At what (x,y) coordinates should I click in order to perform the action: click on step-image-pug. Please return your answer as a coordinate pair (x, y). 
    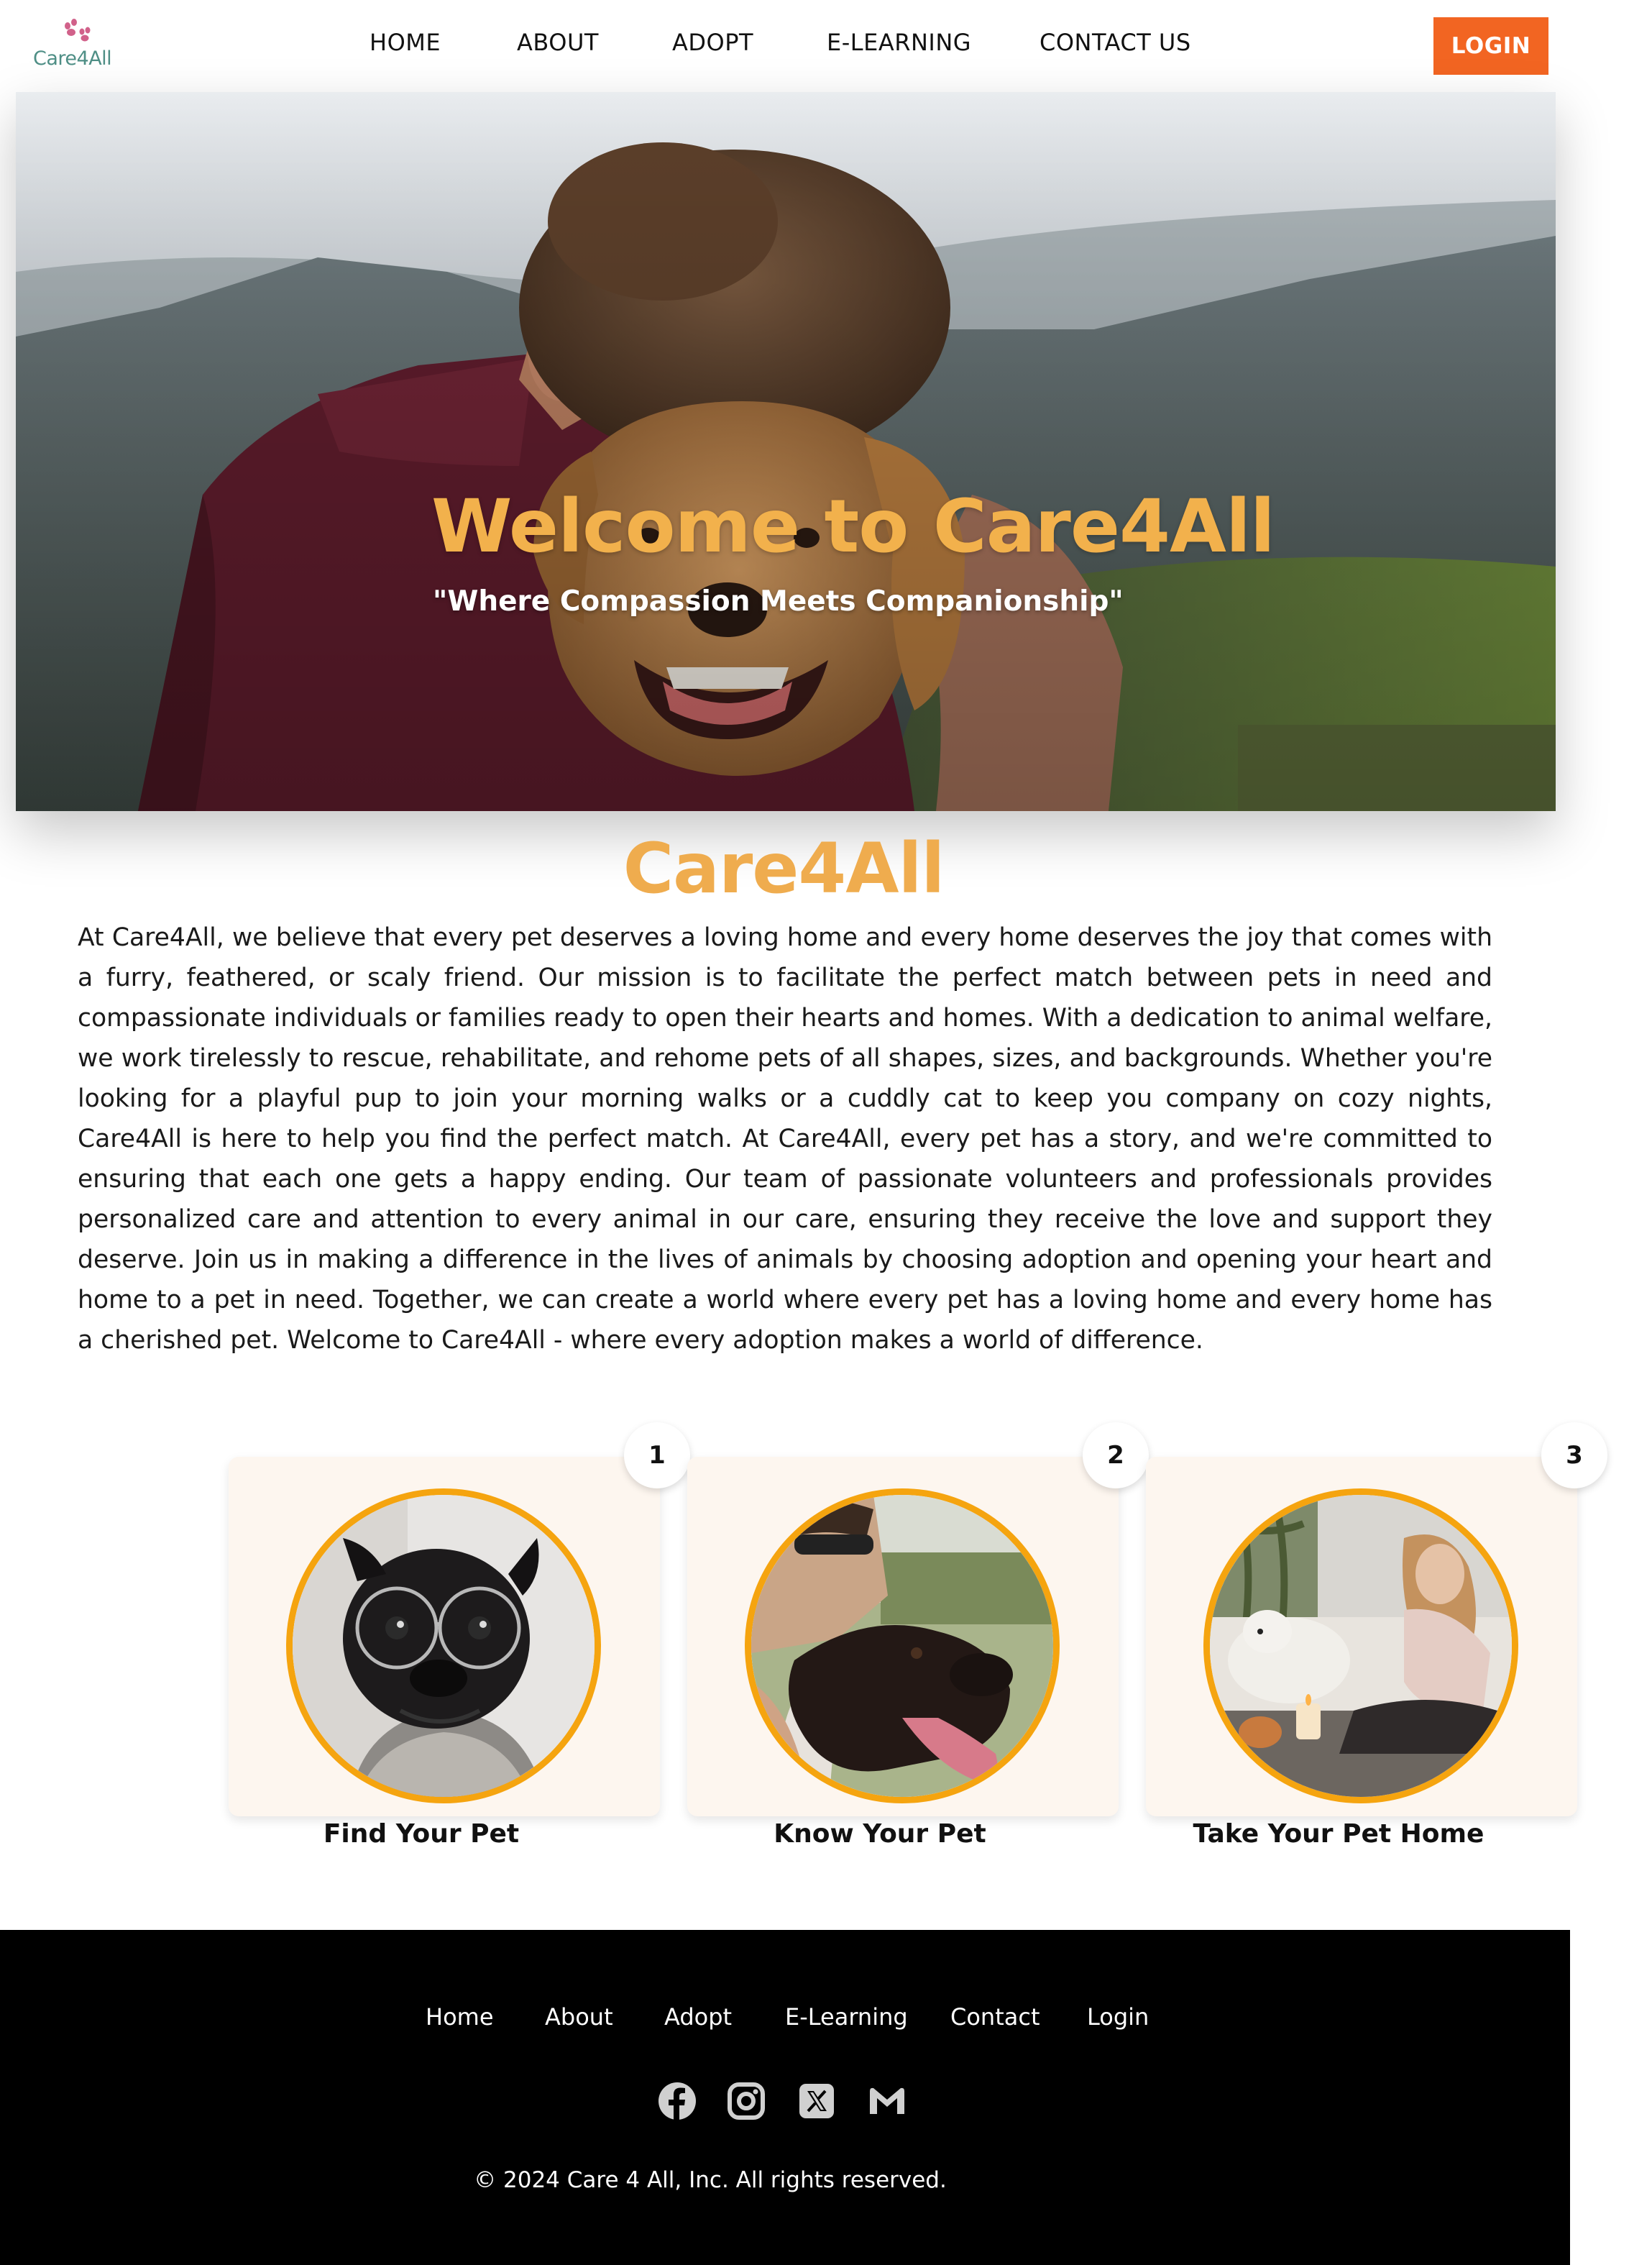
    Looking at the image, I should click on (443, 1645).